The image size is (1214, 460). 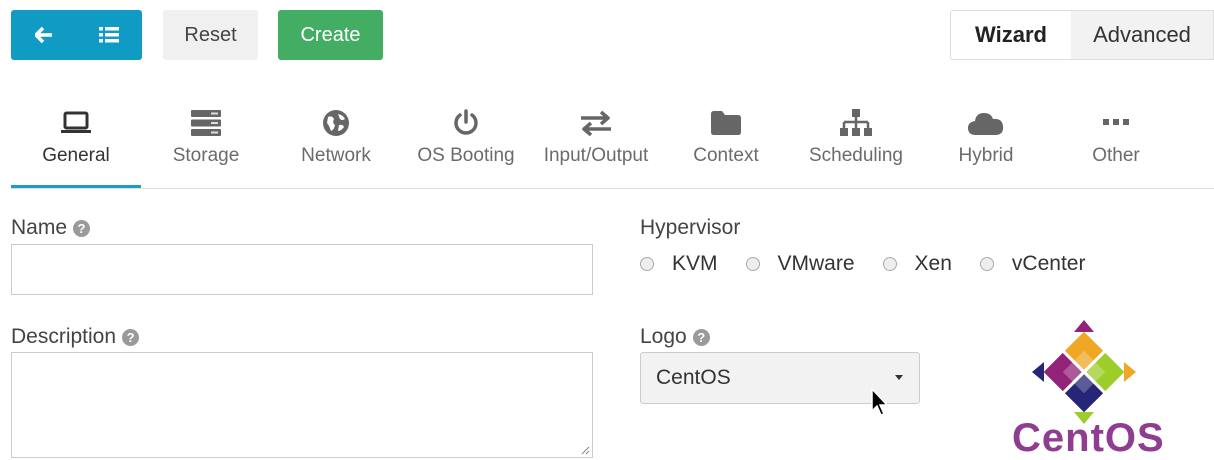 What do you see at coordinates (986, 142) in the screenshot?
I see `tab-hybrid: Hybrid` at bounding box center [986, 142].